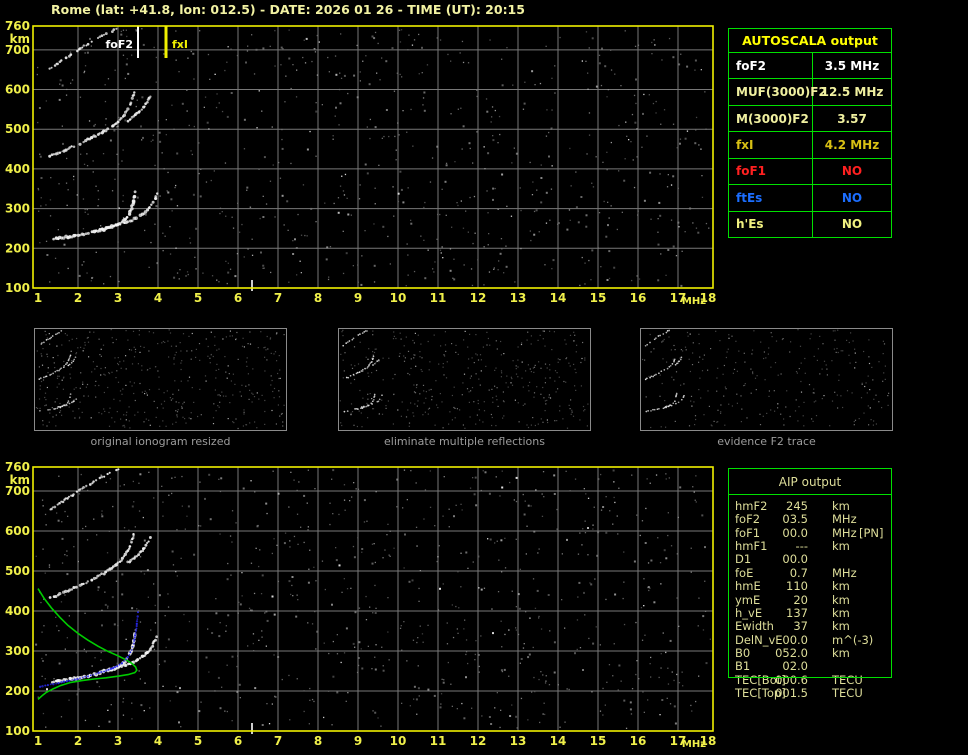  Describe the element at coordinates (810, 482) in the screenshot. I see `aip-panel-header: AIP output` at that location.